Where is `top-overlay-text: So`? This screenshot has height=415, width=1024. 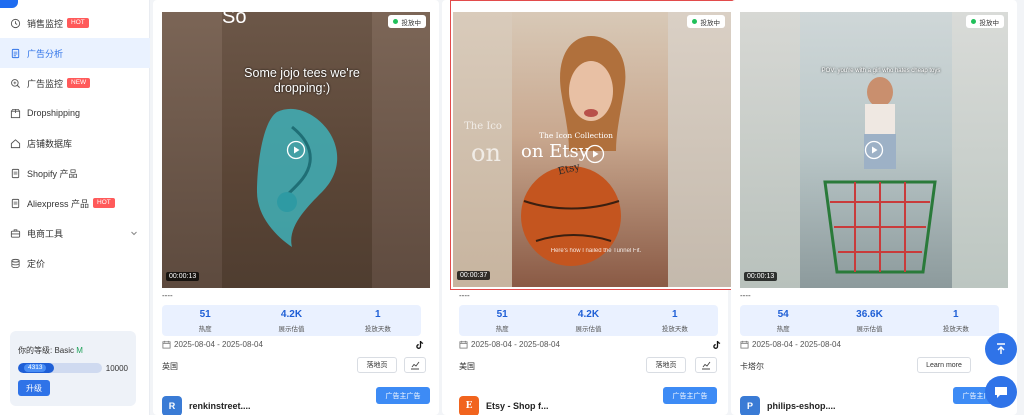 top-overlay-text: So is located at coordinates (234, 20).